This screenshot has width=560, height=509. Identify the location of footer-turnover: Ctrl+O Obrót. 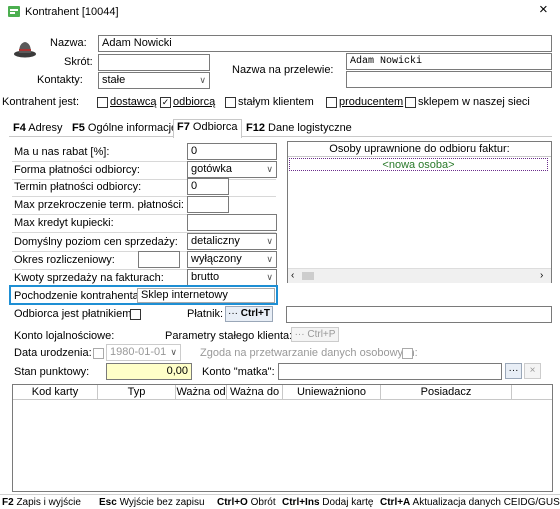
(246, 503).